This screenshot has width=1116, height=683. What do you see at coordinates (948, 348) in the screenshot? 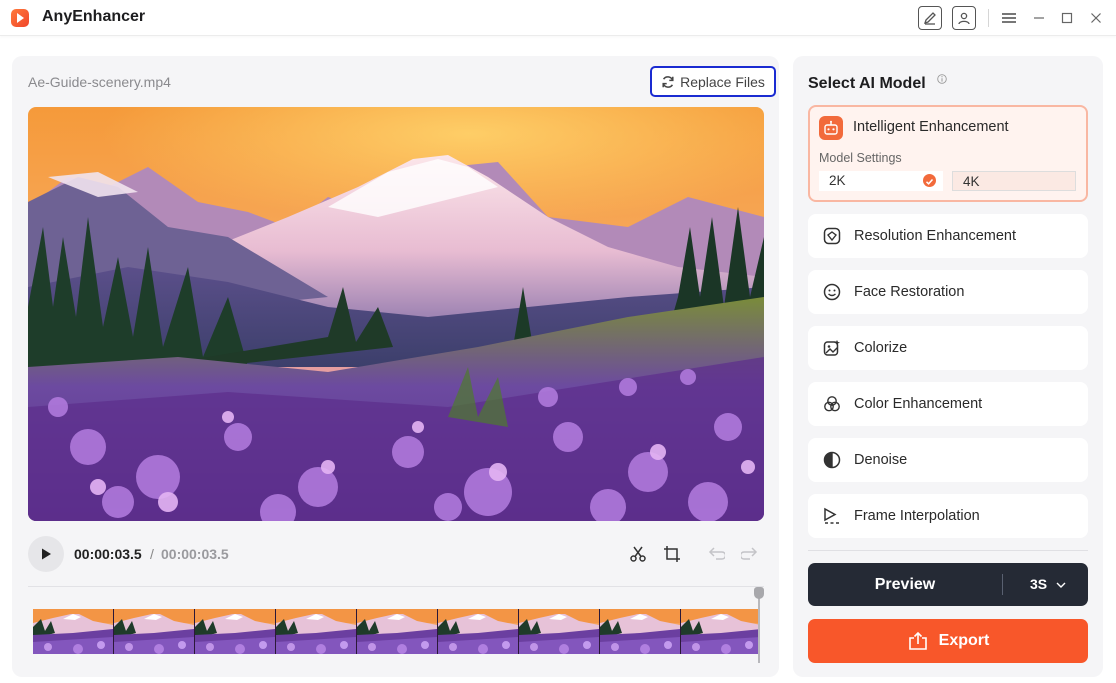
I see `model-card-colorize: Colorize` at bounding box center [948, 348].